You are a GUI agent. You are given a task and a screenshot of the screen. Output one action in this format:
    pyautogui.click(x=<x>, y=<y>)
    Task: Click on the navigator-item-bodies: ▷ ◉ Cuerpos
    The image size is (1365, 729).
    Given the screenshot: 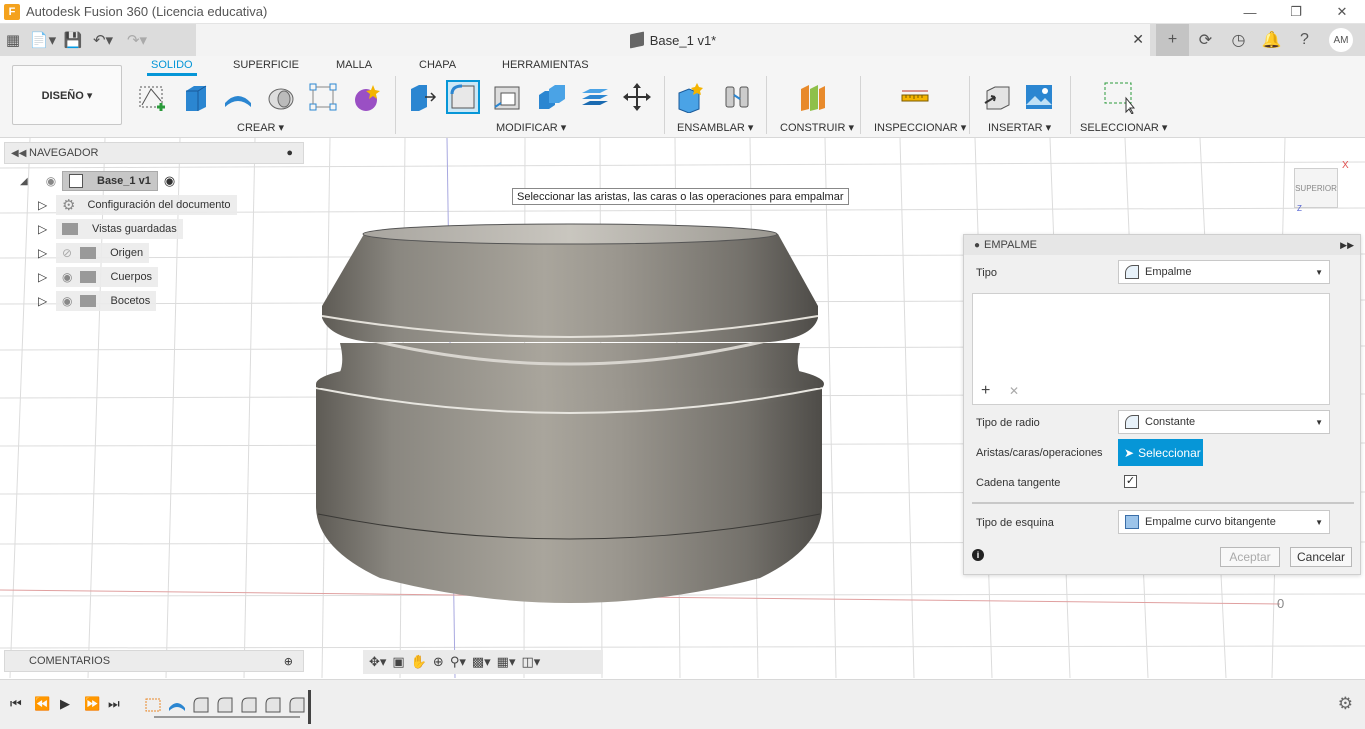 What is the action you would take?
    pyautogui.click(x=98, y=277)
    